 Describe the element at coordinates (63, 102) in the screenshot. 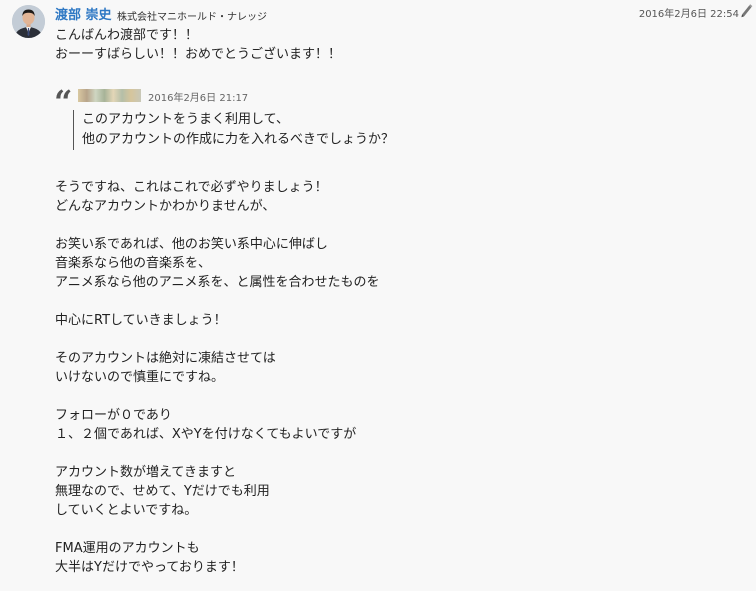

I see `quote-mark-icon: “` at that location.